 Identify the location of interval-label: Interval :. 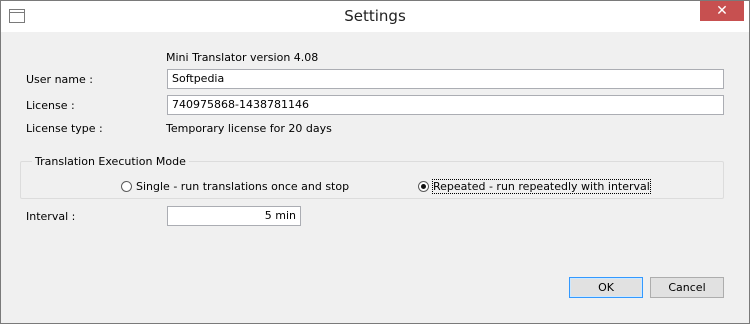
(51, 216).